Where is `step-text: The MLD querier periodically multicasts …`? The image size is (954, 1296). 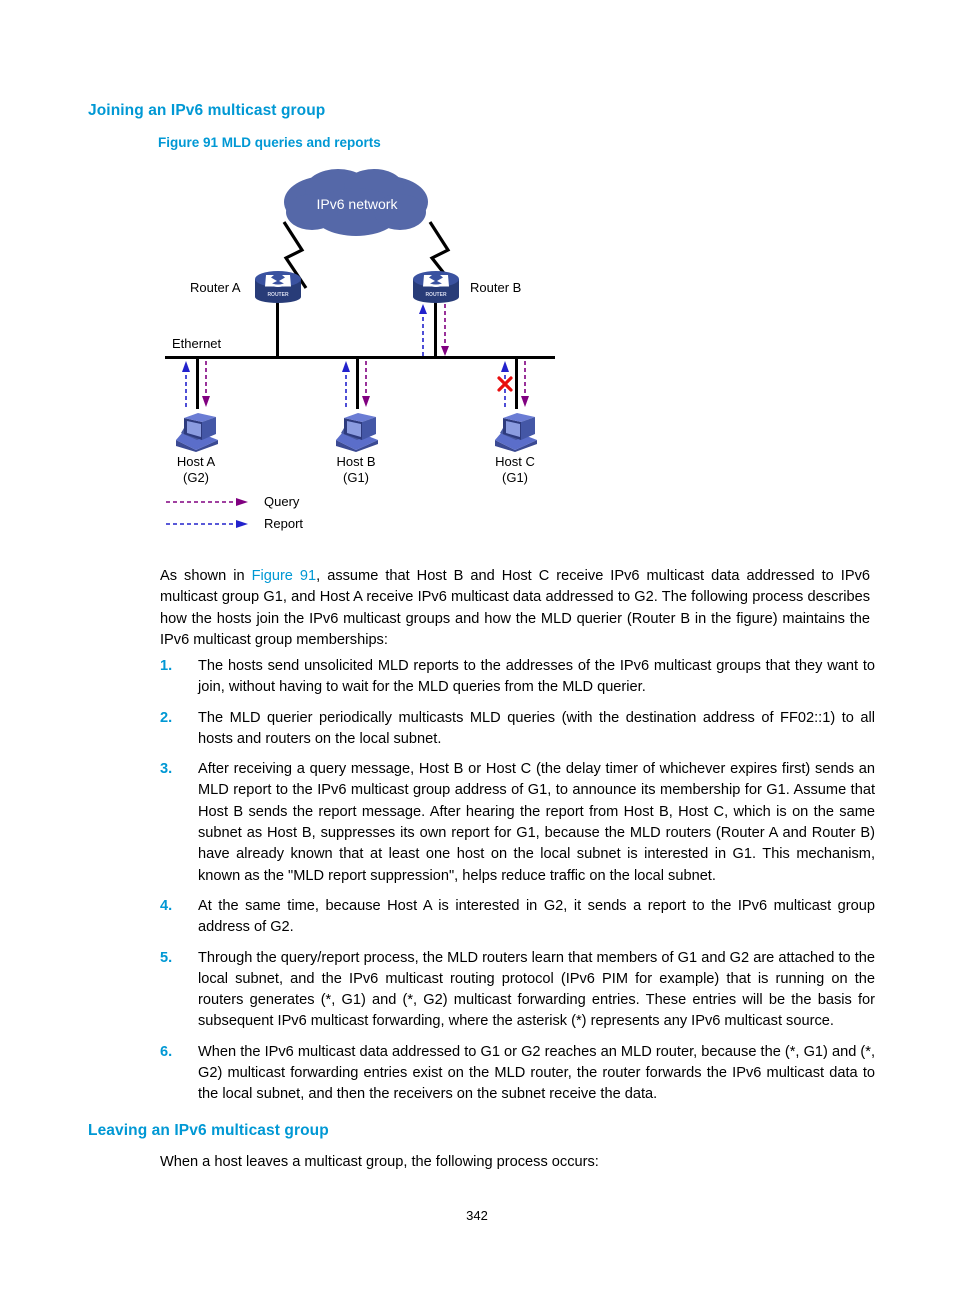
step-text: The MLD querier periodically multicasts … is located at coordinates (536, 728).